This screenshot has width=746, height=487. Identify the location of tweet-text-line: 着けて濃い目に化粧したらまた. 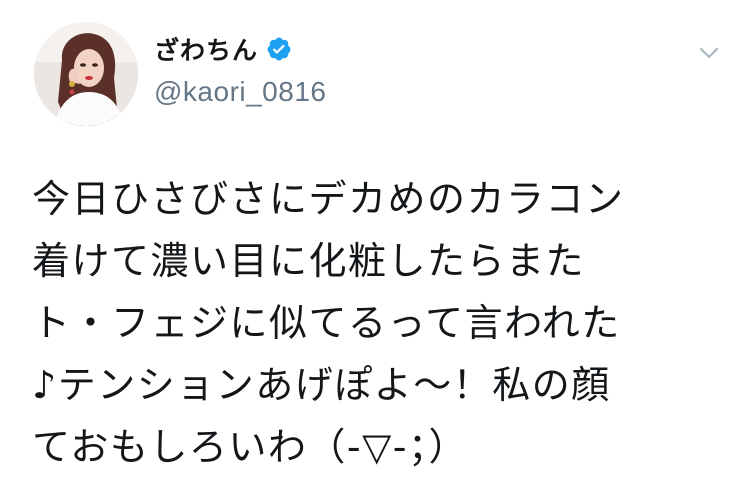
(309, 261).